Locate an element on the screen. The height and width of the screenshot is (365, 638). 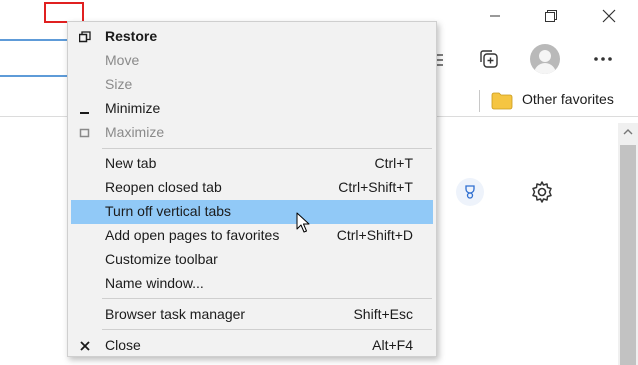
menu-item-shortcut: Ctrl+Shift+D is located at coordinates (374, 235).